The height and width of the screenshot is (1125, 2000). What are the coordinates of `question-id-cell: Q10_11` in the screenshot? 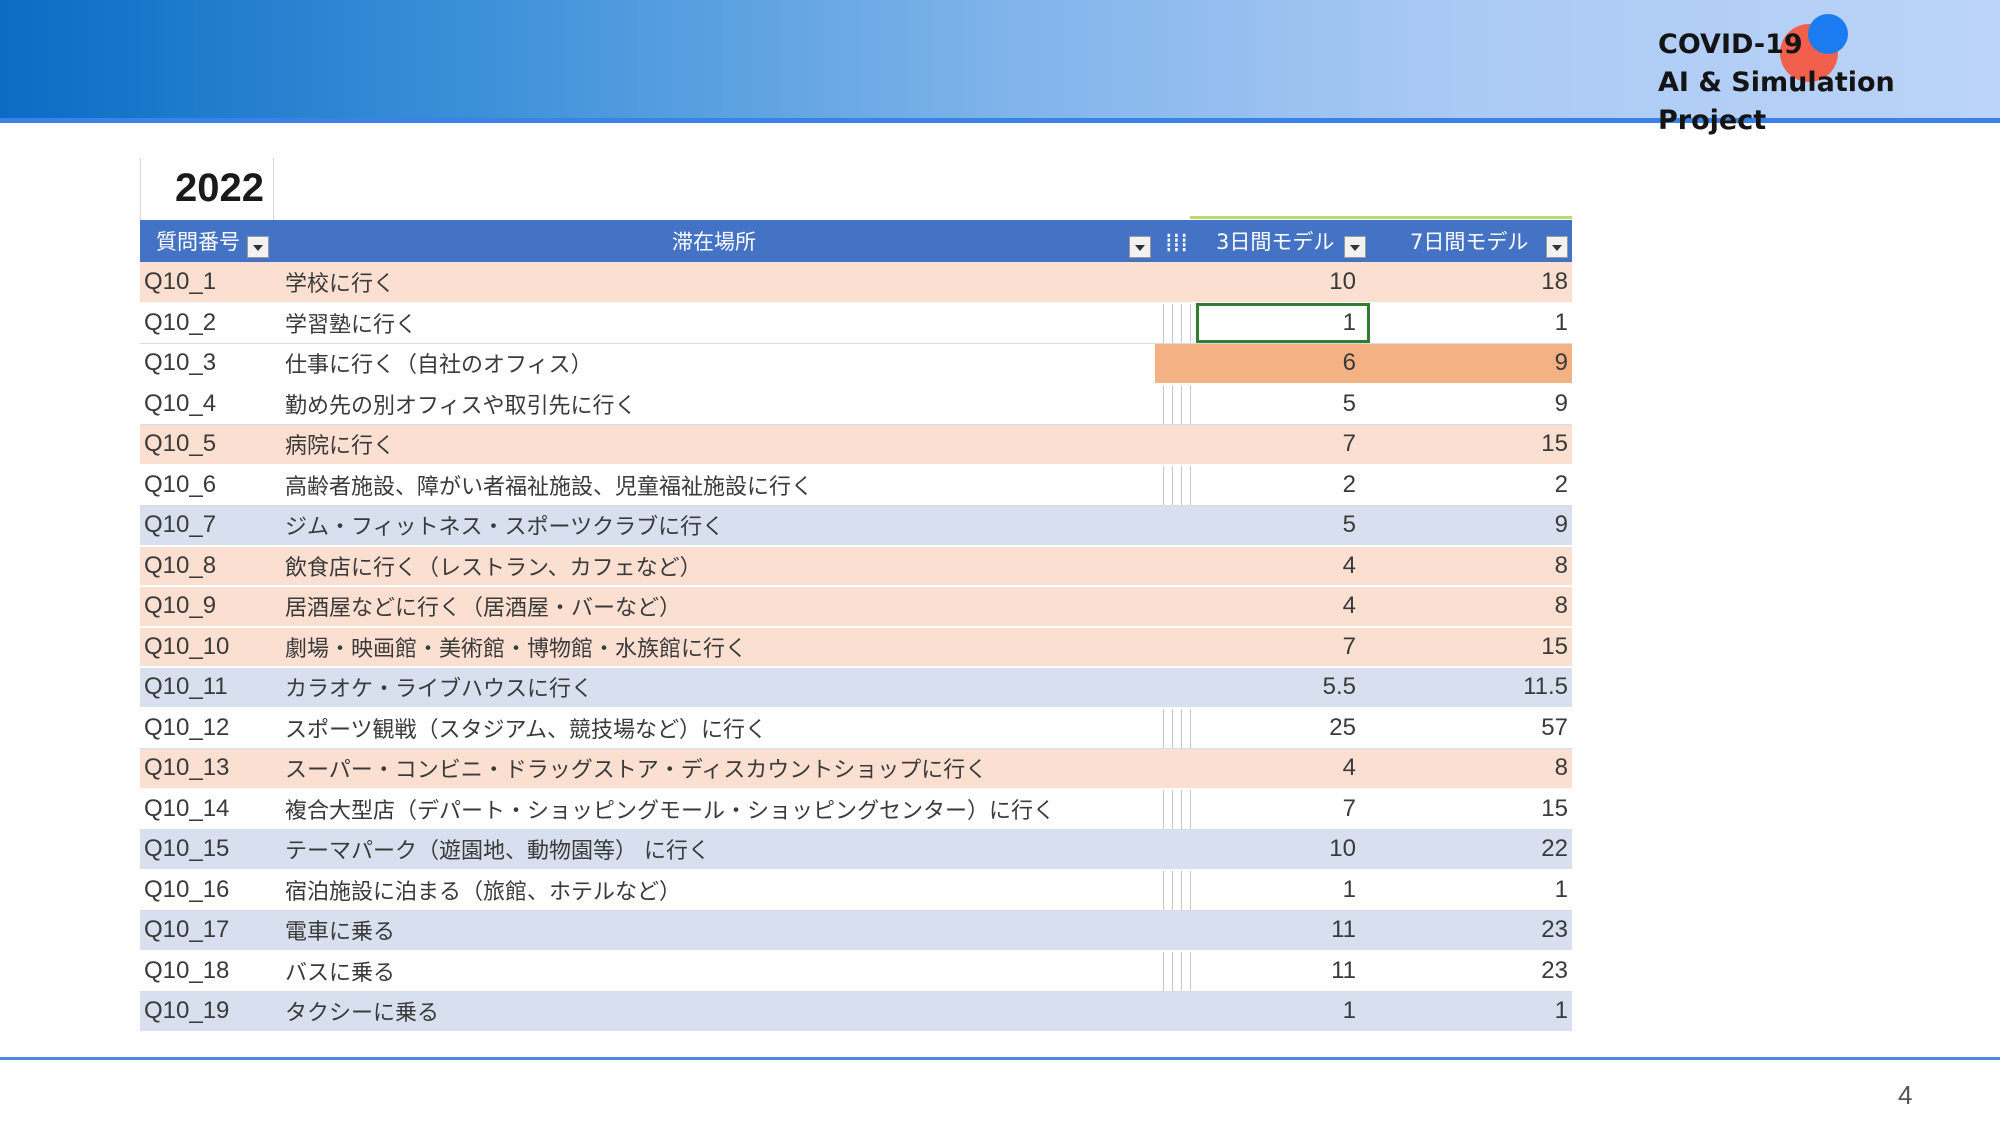 It's located at (206, 688).